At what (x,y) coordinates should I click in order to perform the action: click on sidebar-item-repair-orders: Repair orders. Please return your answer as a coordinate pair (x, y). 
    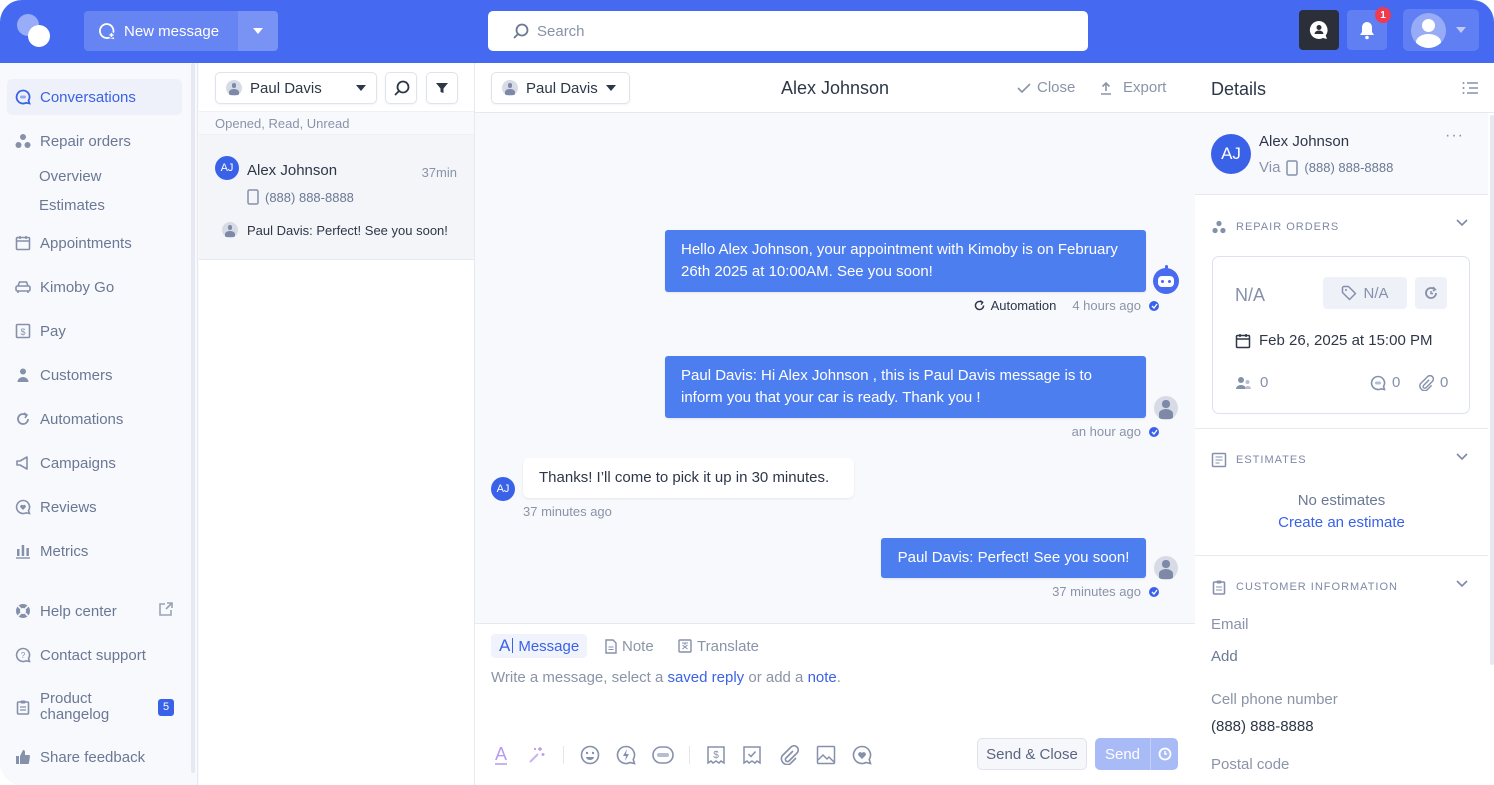
    Looking at the image, I should click on (94, 141).